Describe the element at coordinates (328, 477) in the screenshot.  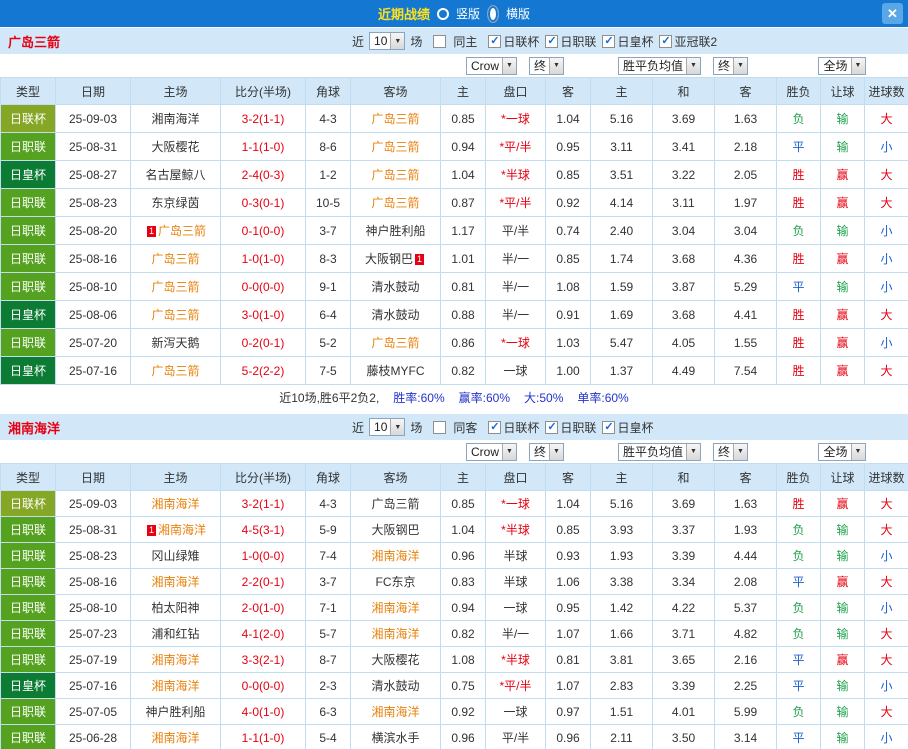
I see `col-corner: 角球` at that location.